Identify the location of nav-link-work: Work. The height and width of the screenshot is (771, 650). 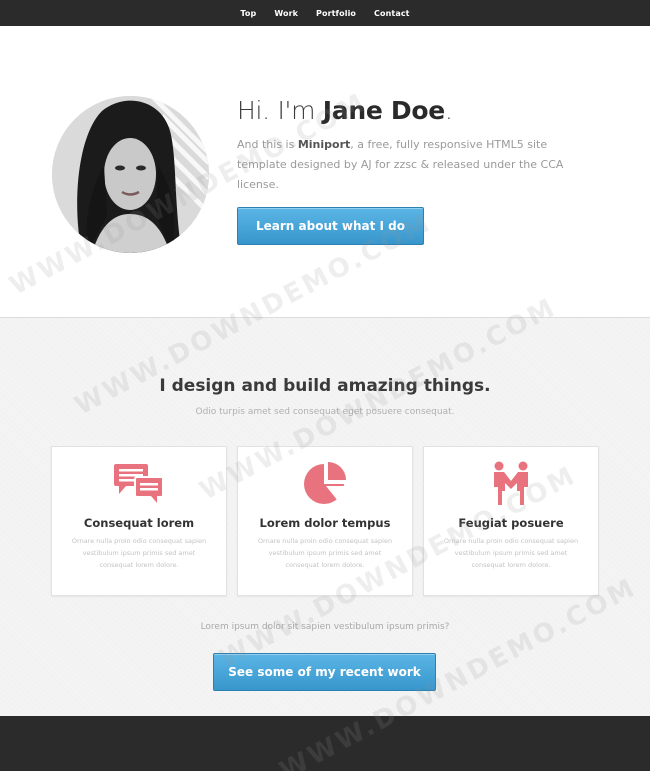
(286, 13).